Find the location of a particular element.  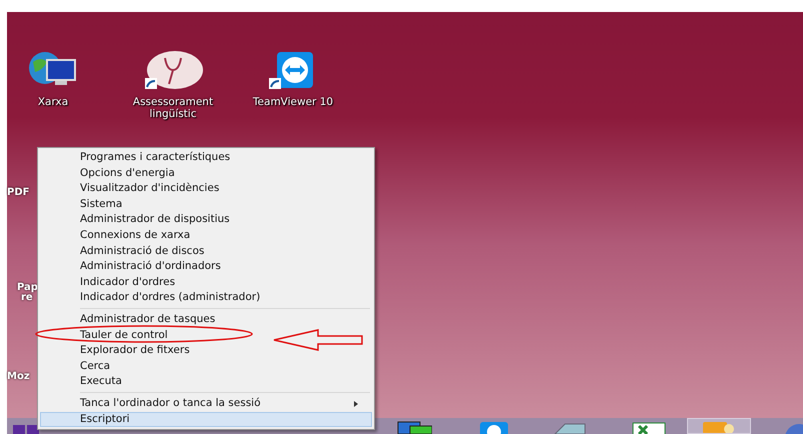

desktop-icon-label: PDF is located at coordinates (18, 192).